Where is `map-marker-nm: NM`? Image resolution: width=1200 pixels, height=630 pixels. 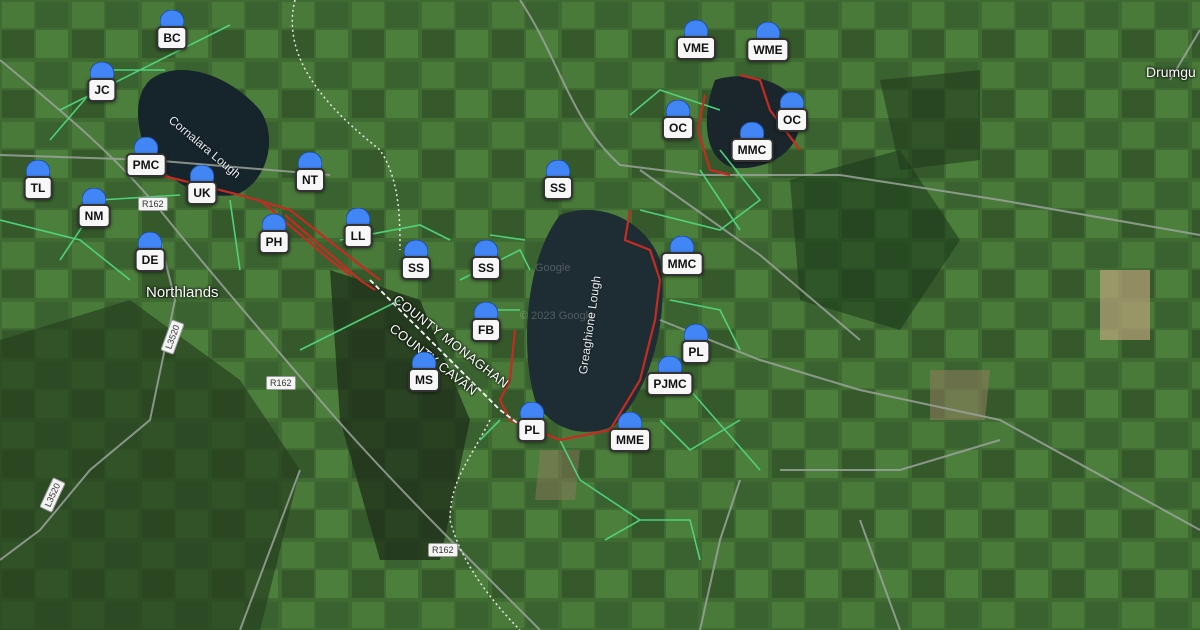 map-marker-nm: NM is located at coordinates (94, 216).